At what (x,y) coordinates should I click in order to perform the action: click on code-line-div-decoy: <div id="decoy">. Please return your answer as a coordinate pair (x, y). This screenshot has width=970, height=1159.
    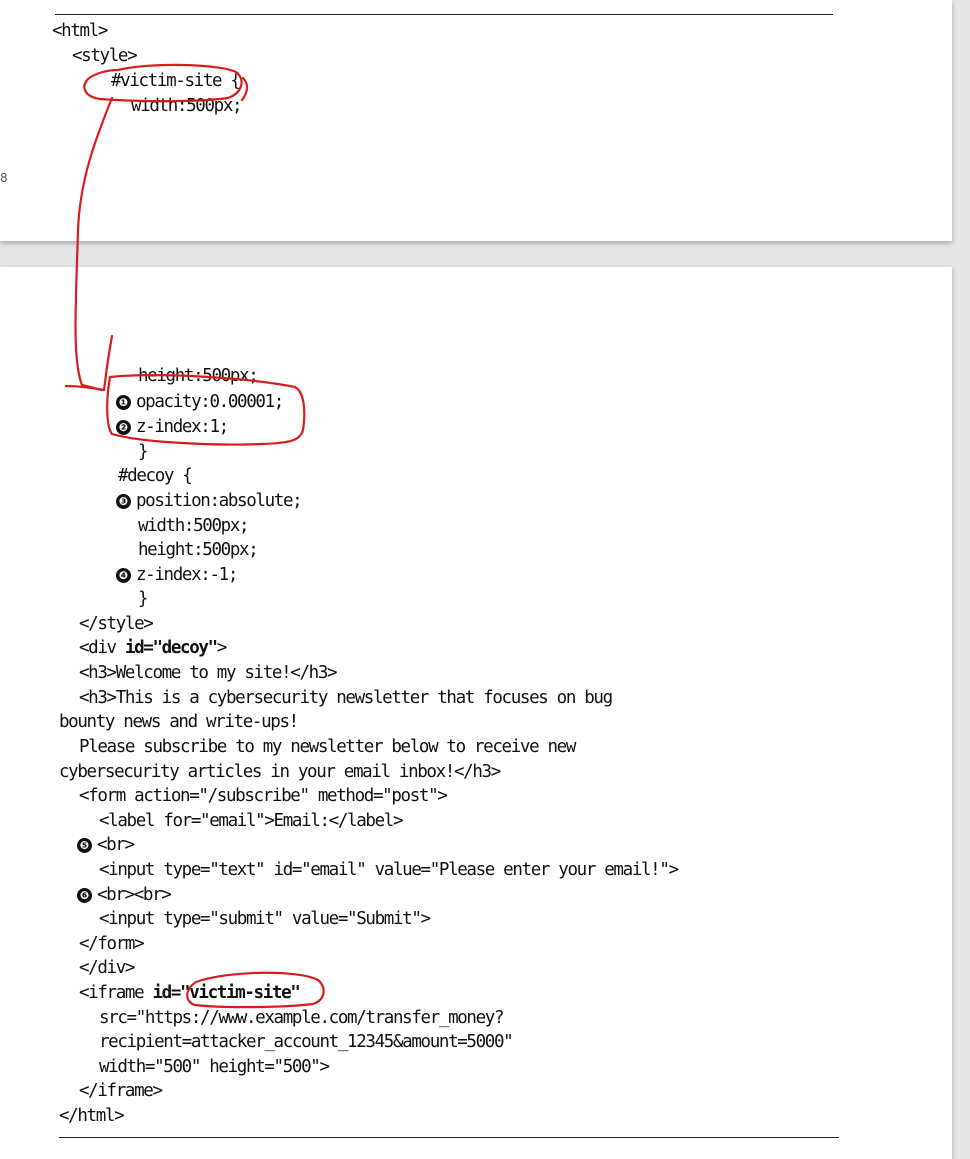
    Looking at the image, I should click on (153, 648).